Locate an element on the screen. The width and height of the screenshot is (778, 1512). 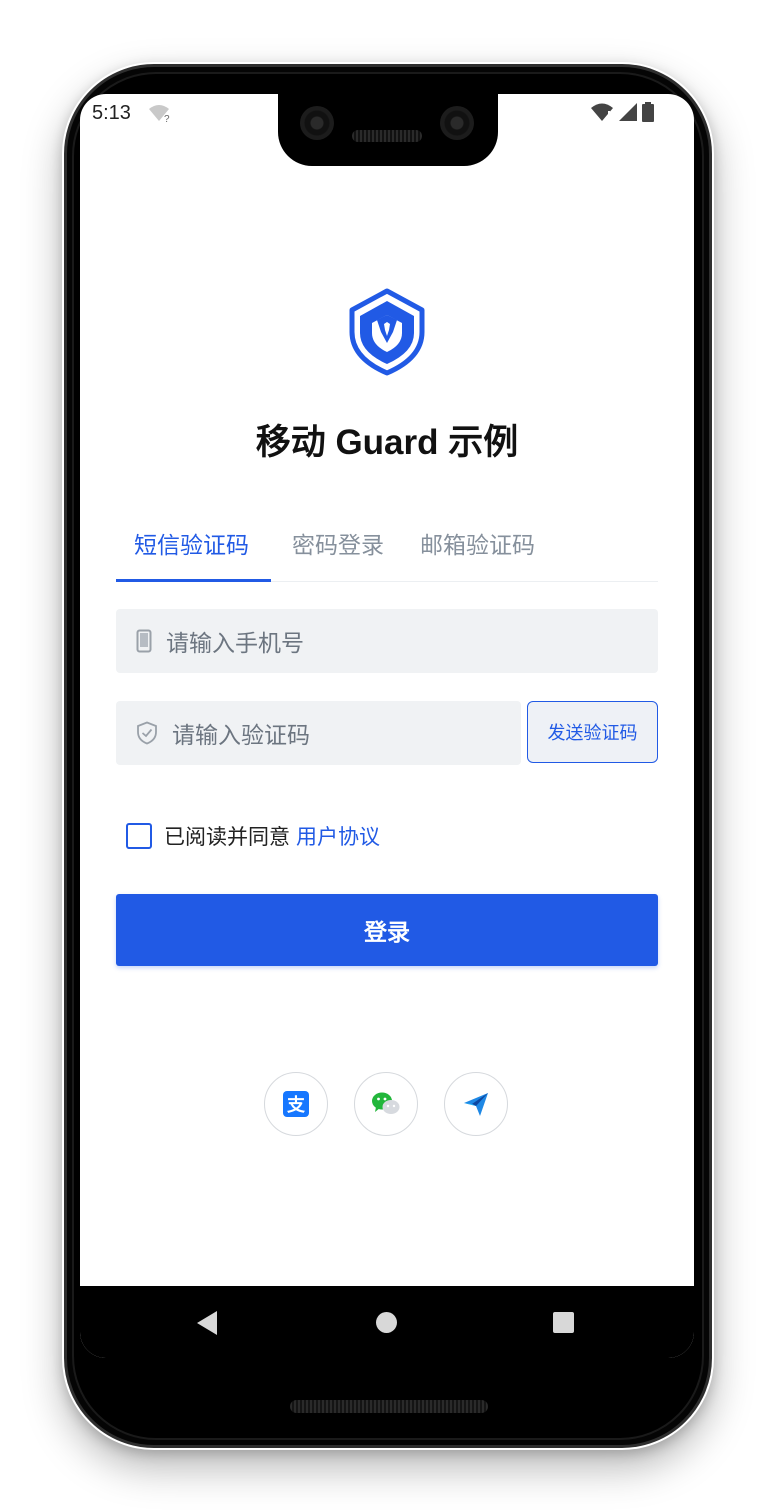
phone-input-placeholder: 请输入手机号 is located at coordinates (235, 644).